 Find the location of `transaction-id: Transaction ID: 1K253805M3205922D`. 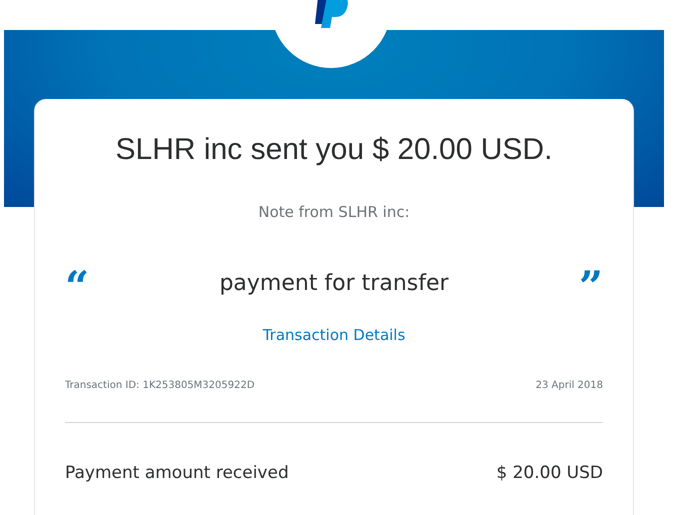

transaction-id: Transaction ID: 1K253805M3205922D is located at coordinates (160, 385).